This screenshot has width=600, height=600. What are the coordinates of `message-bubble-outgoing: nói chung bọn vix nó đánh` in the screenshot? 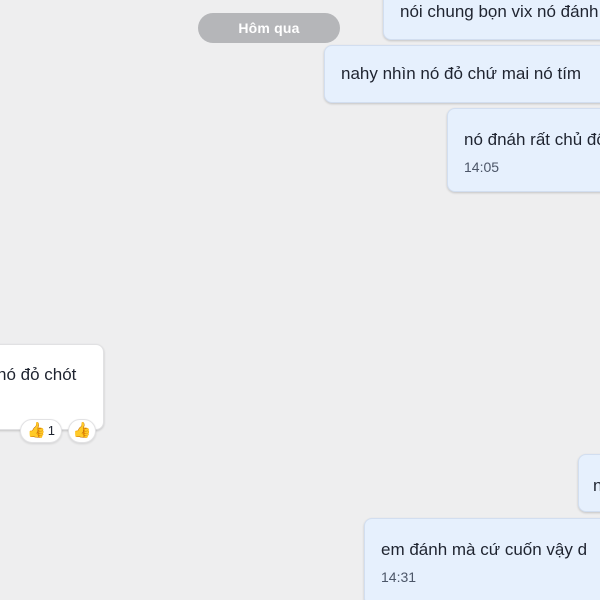 It's located at (491, 20).